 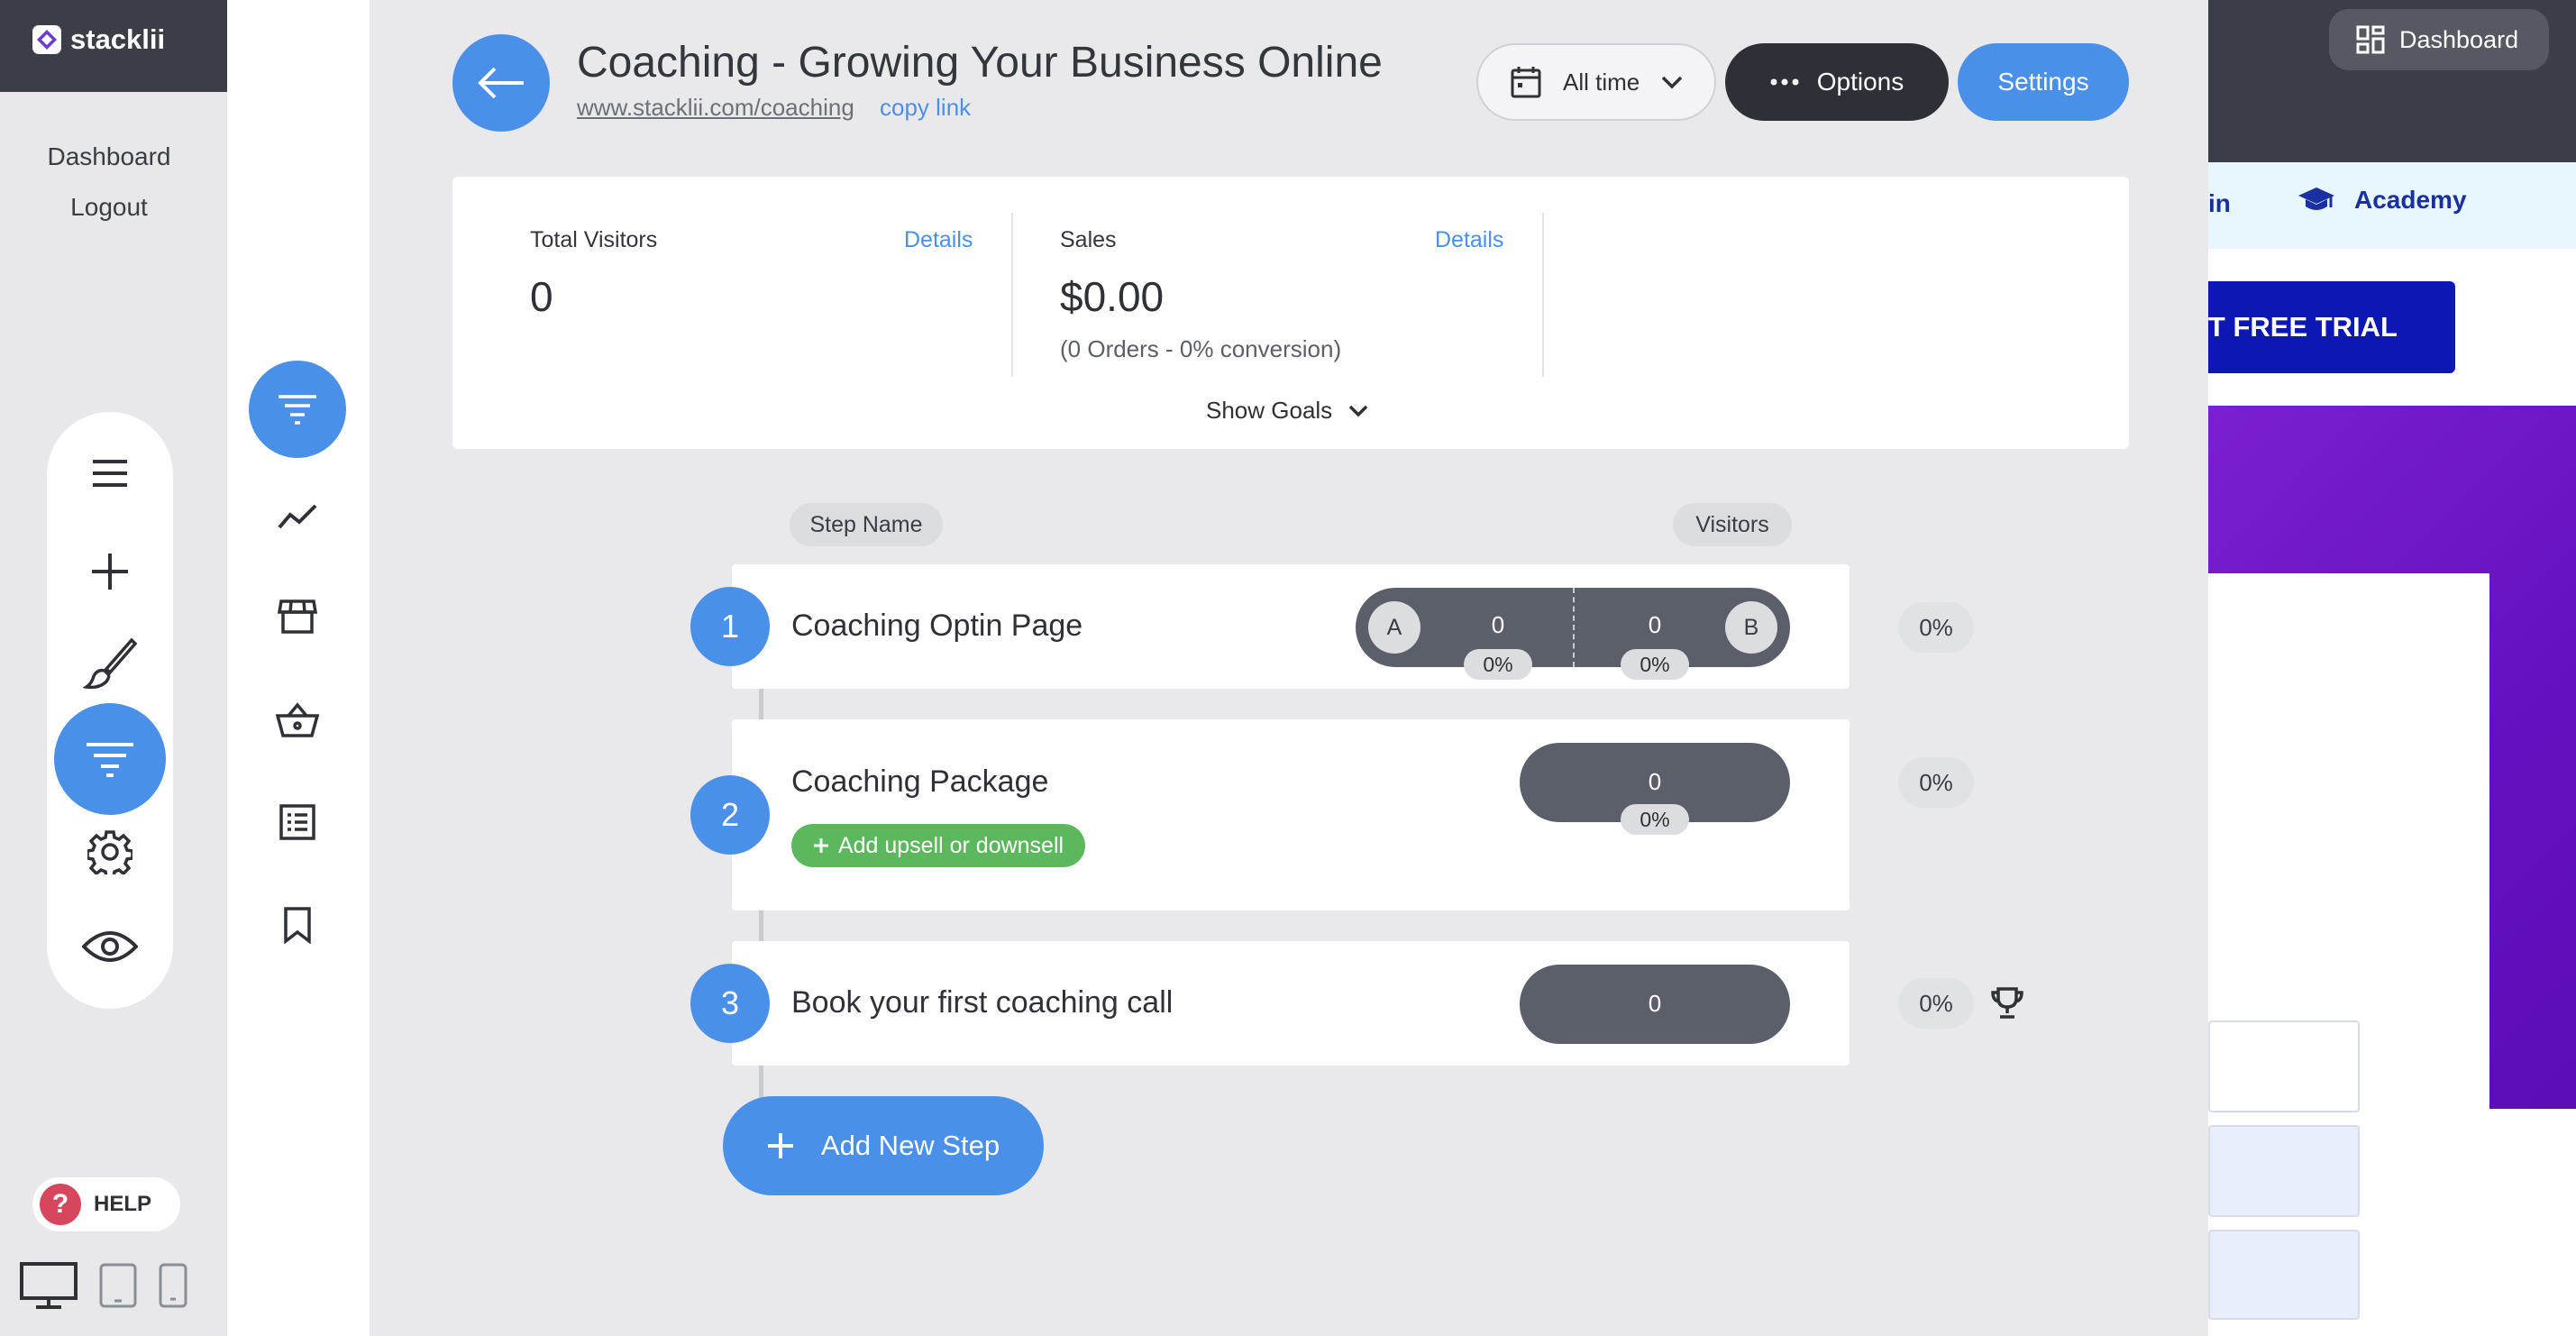 What do you see at coordinates (730, 626) in the screenshot?
I see `step-number-badge: 1` at bounding box center [730, 626].